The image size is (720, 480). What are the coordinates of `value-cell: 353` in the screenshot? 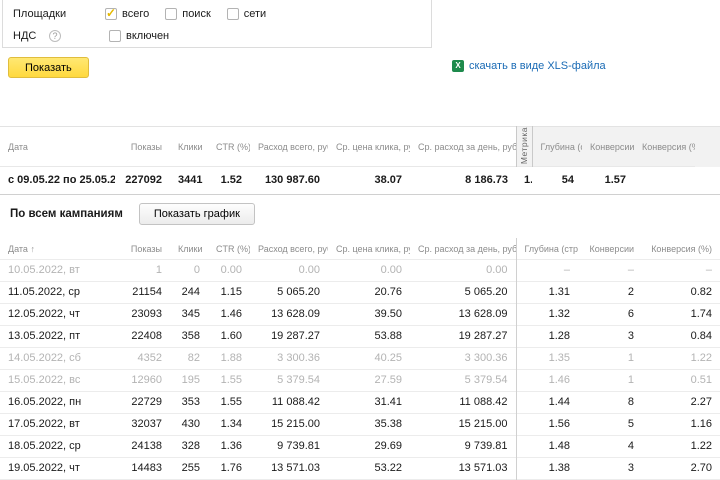 It's located at (189, 402).